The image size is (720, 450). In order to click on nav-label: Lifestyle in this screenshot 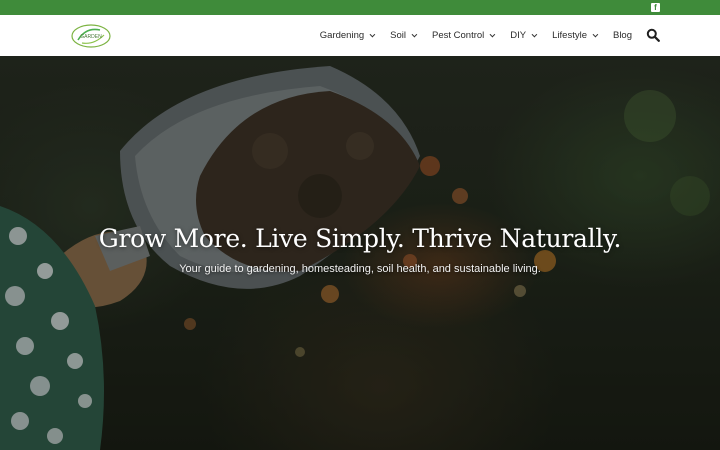, I will do `click(569, 35)`.